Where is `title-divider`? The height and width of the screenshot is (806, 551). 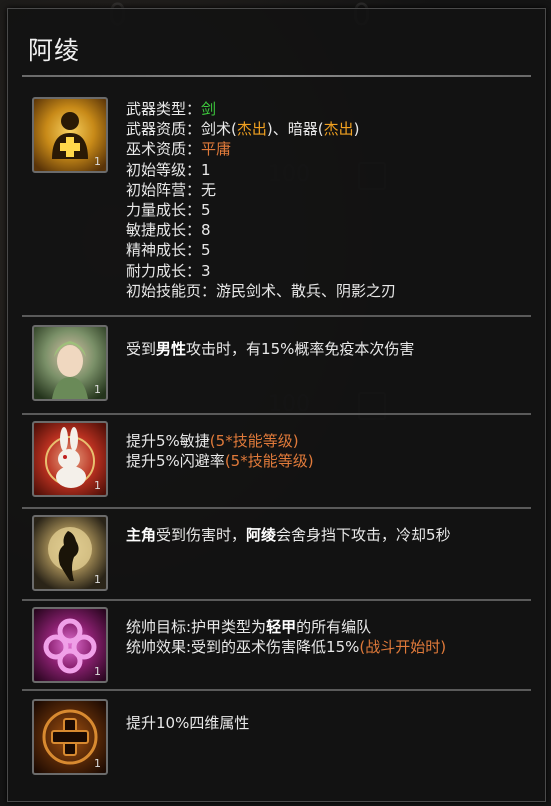
title-divider is located at coordinates (276, 76).